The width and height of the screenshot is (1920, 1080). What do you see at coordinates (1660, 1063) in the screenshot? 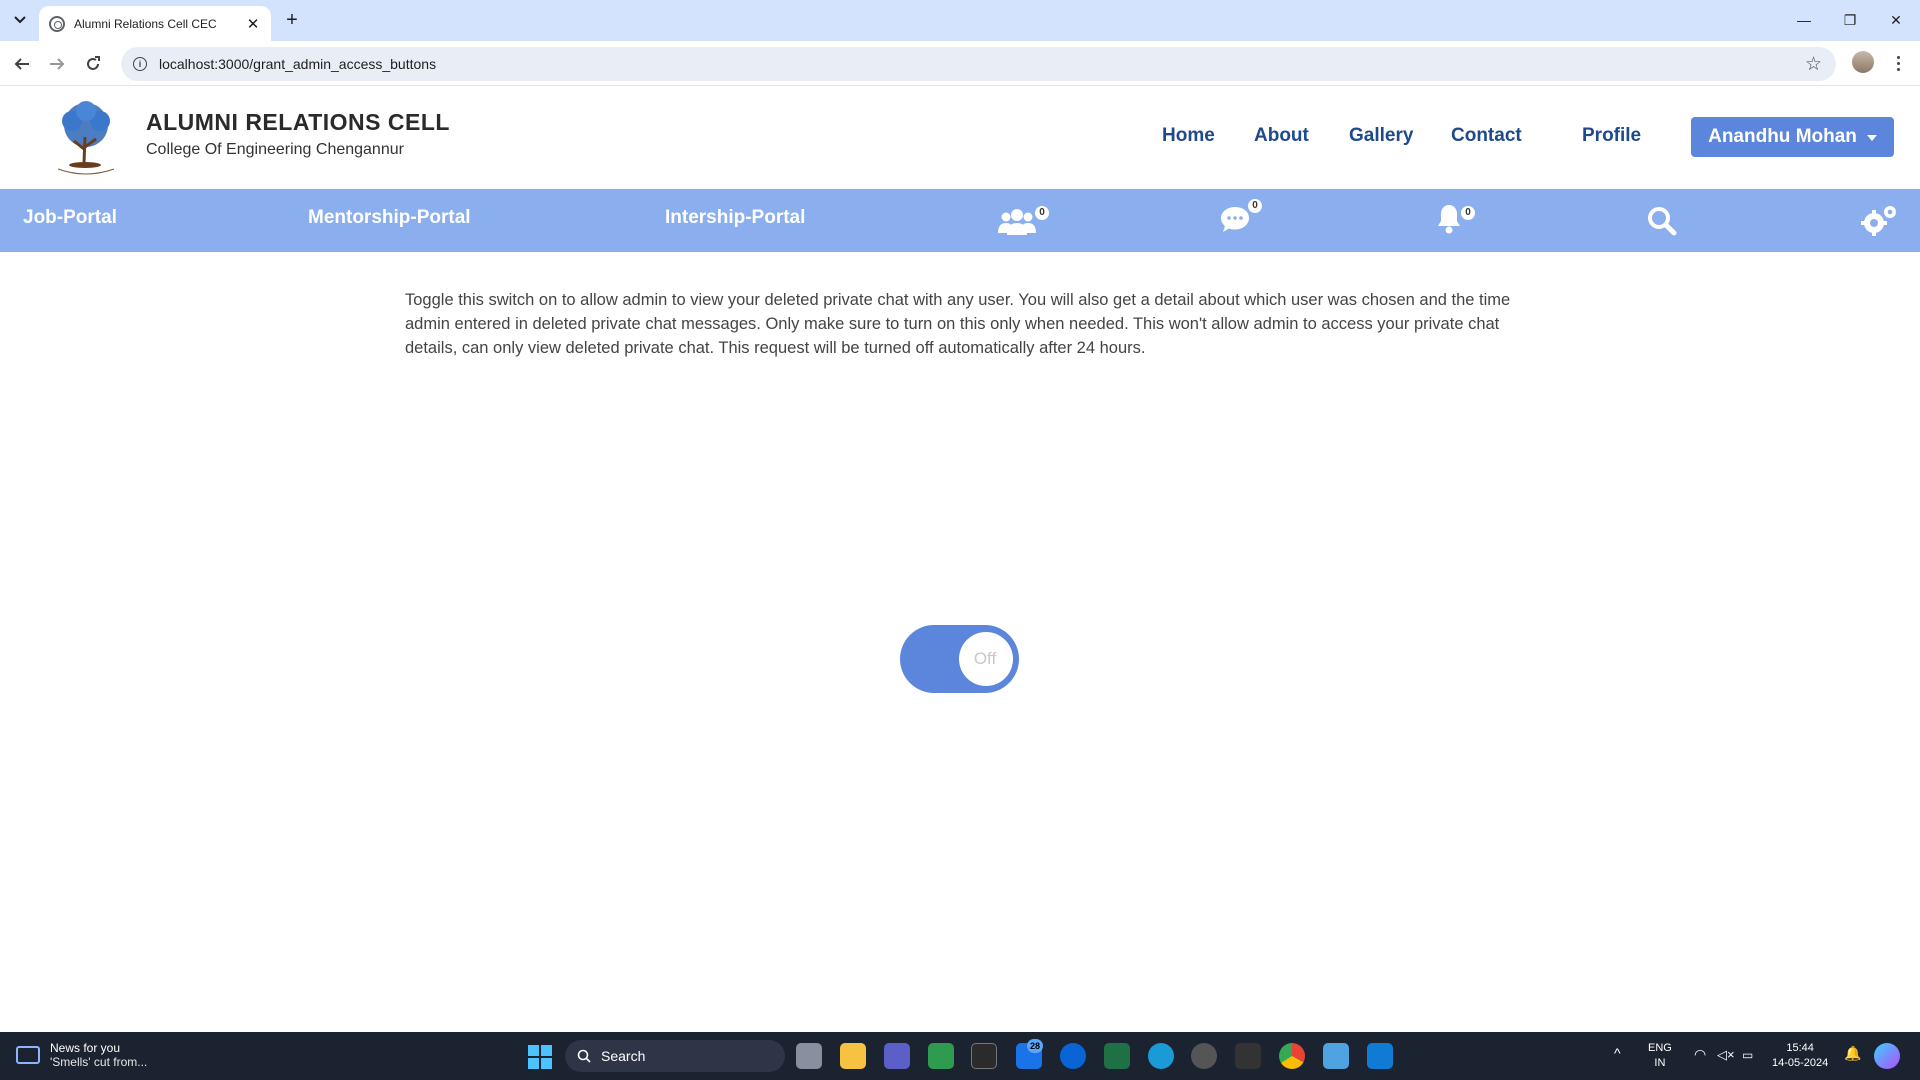
I see `region-label: IN` at bounding box center [1660, 1063].